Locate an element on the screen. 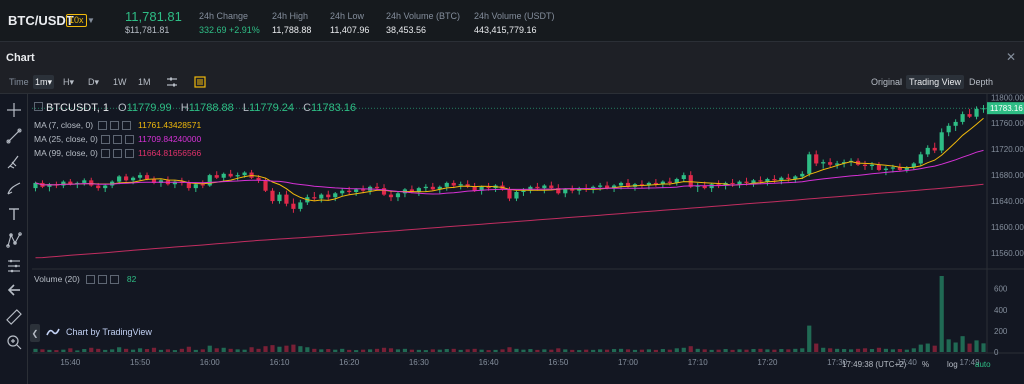  tradingview-brand: Chart by TradingView is located at coordinates (99, 332).